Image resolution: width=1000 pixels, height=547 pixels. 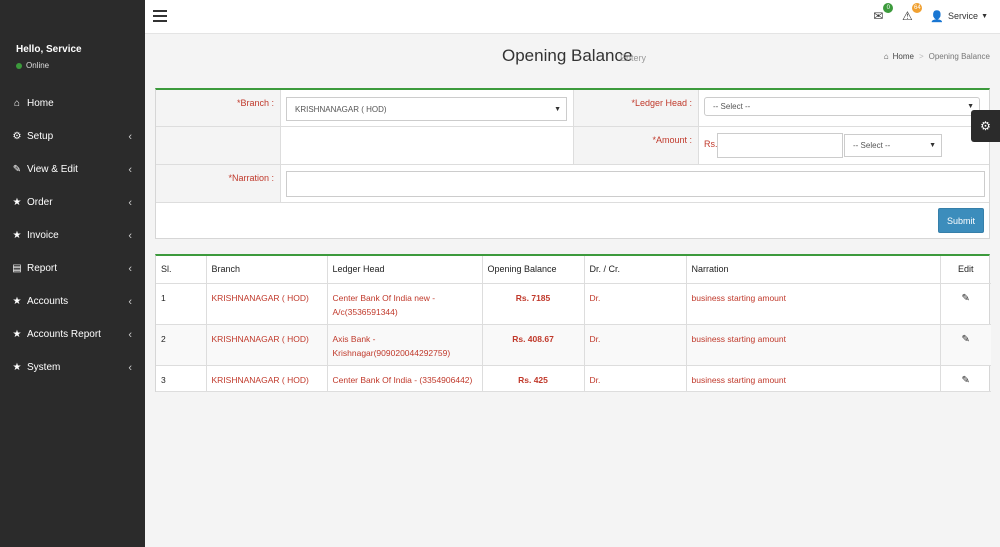 I want to click on sidebar-item-home: ⌂ Home, so click(x=72, y=103).